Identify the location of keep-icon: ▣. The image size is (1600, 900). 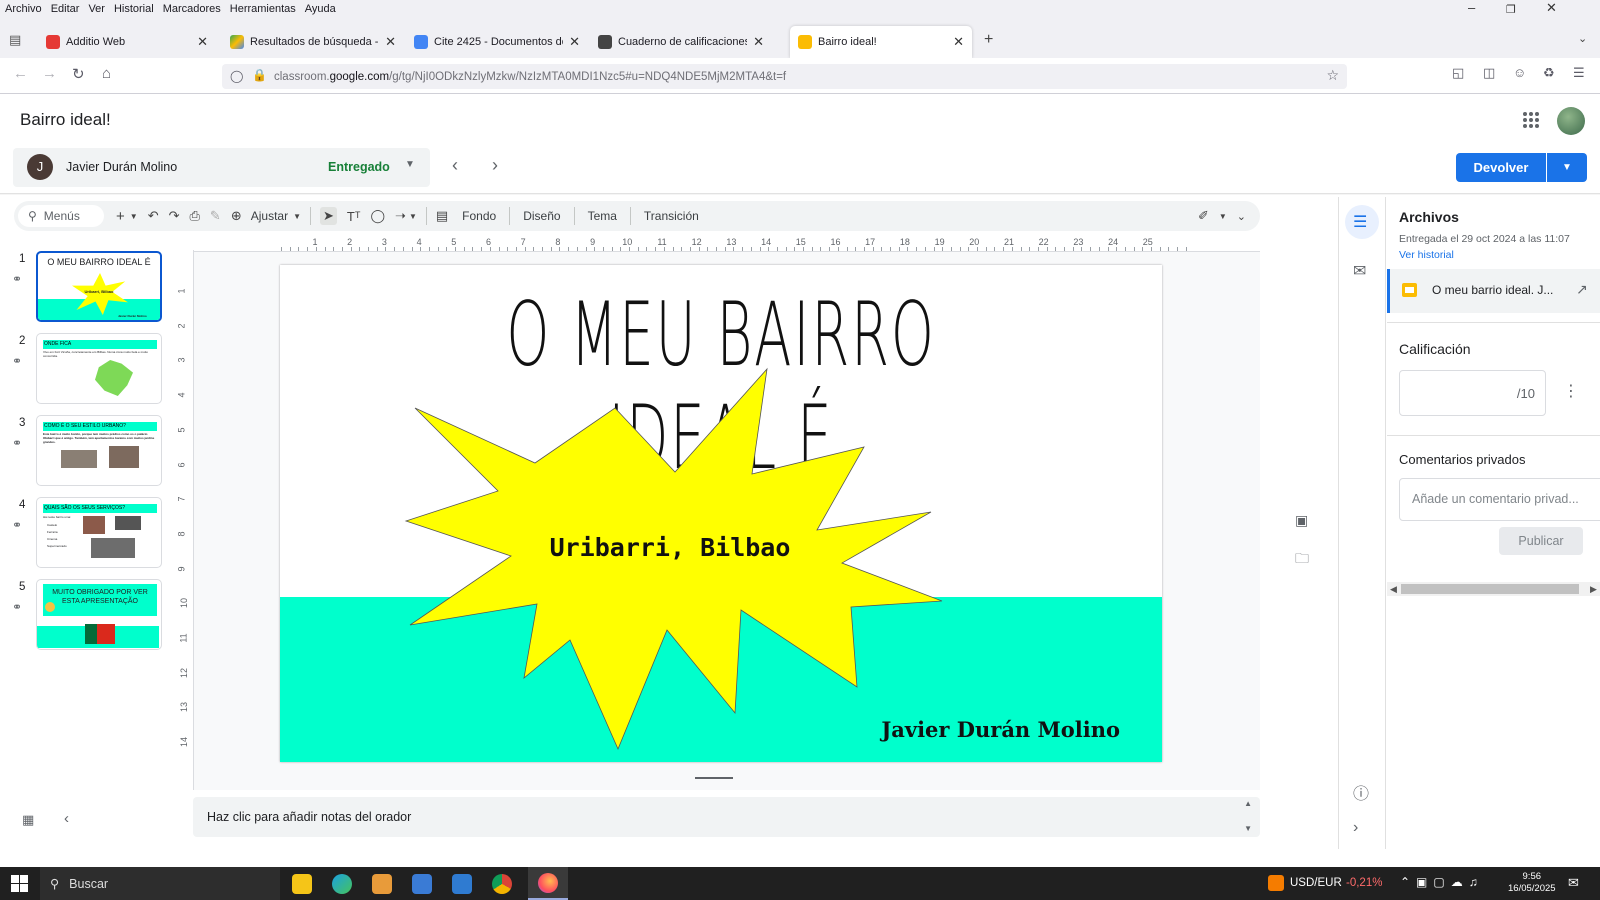
(1301, 520).